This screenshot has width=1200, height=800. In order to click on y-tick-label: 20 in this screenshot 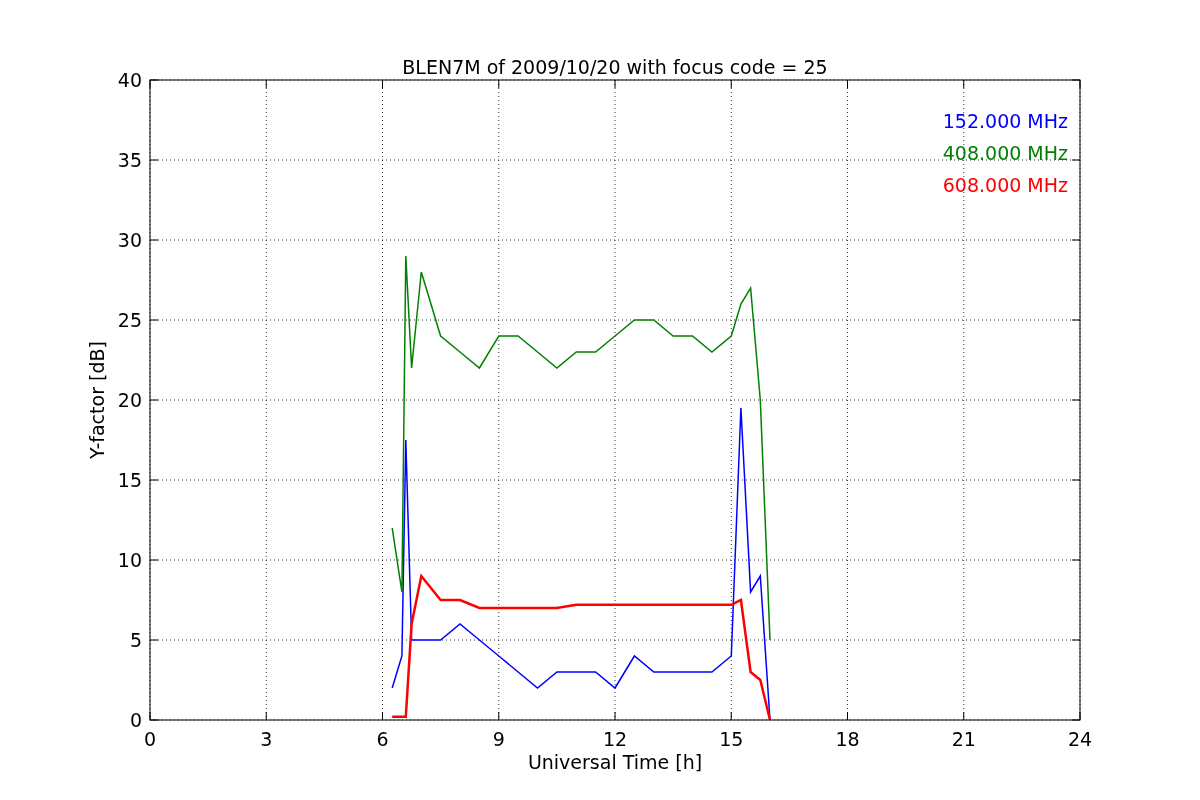, I will do `click(129, 400)`.